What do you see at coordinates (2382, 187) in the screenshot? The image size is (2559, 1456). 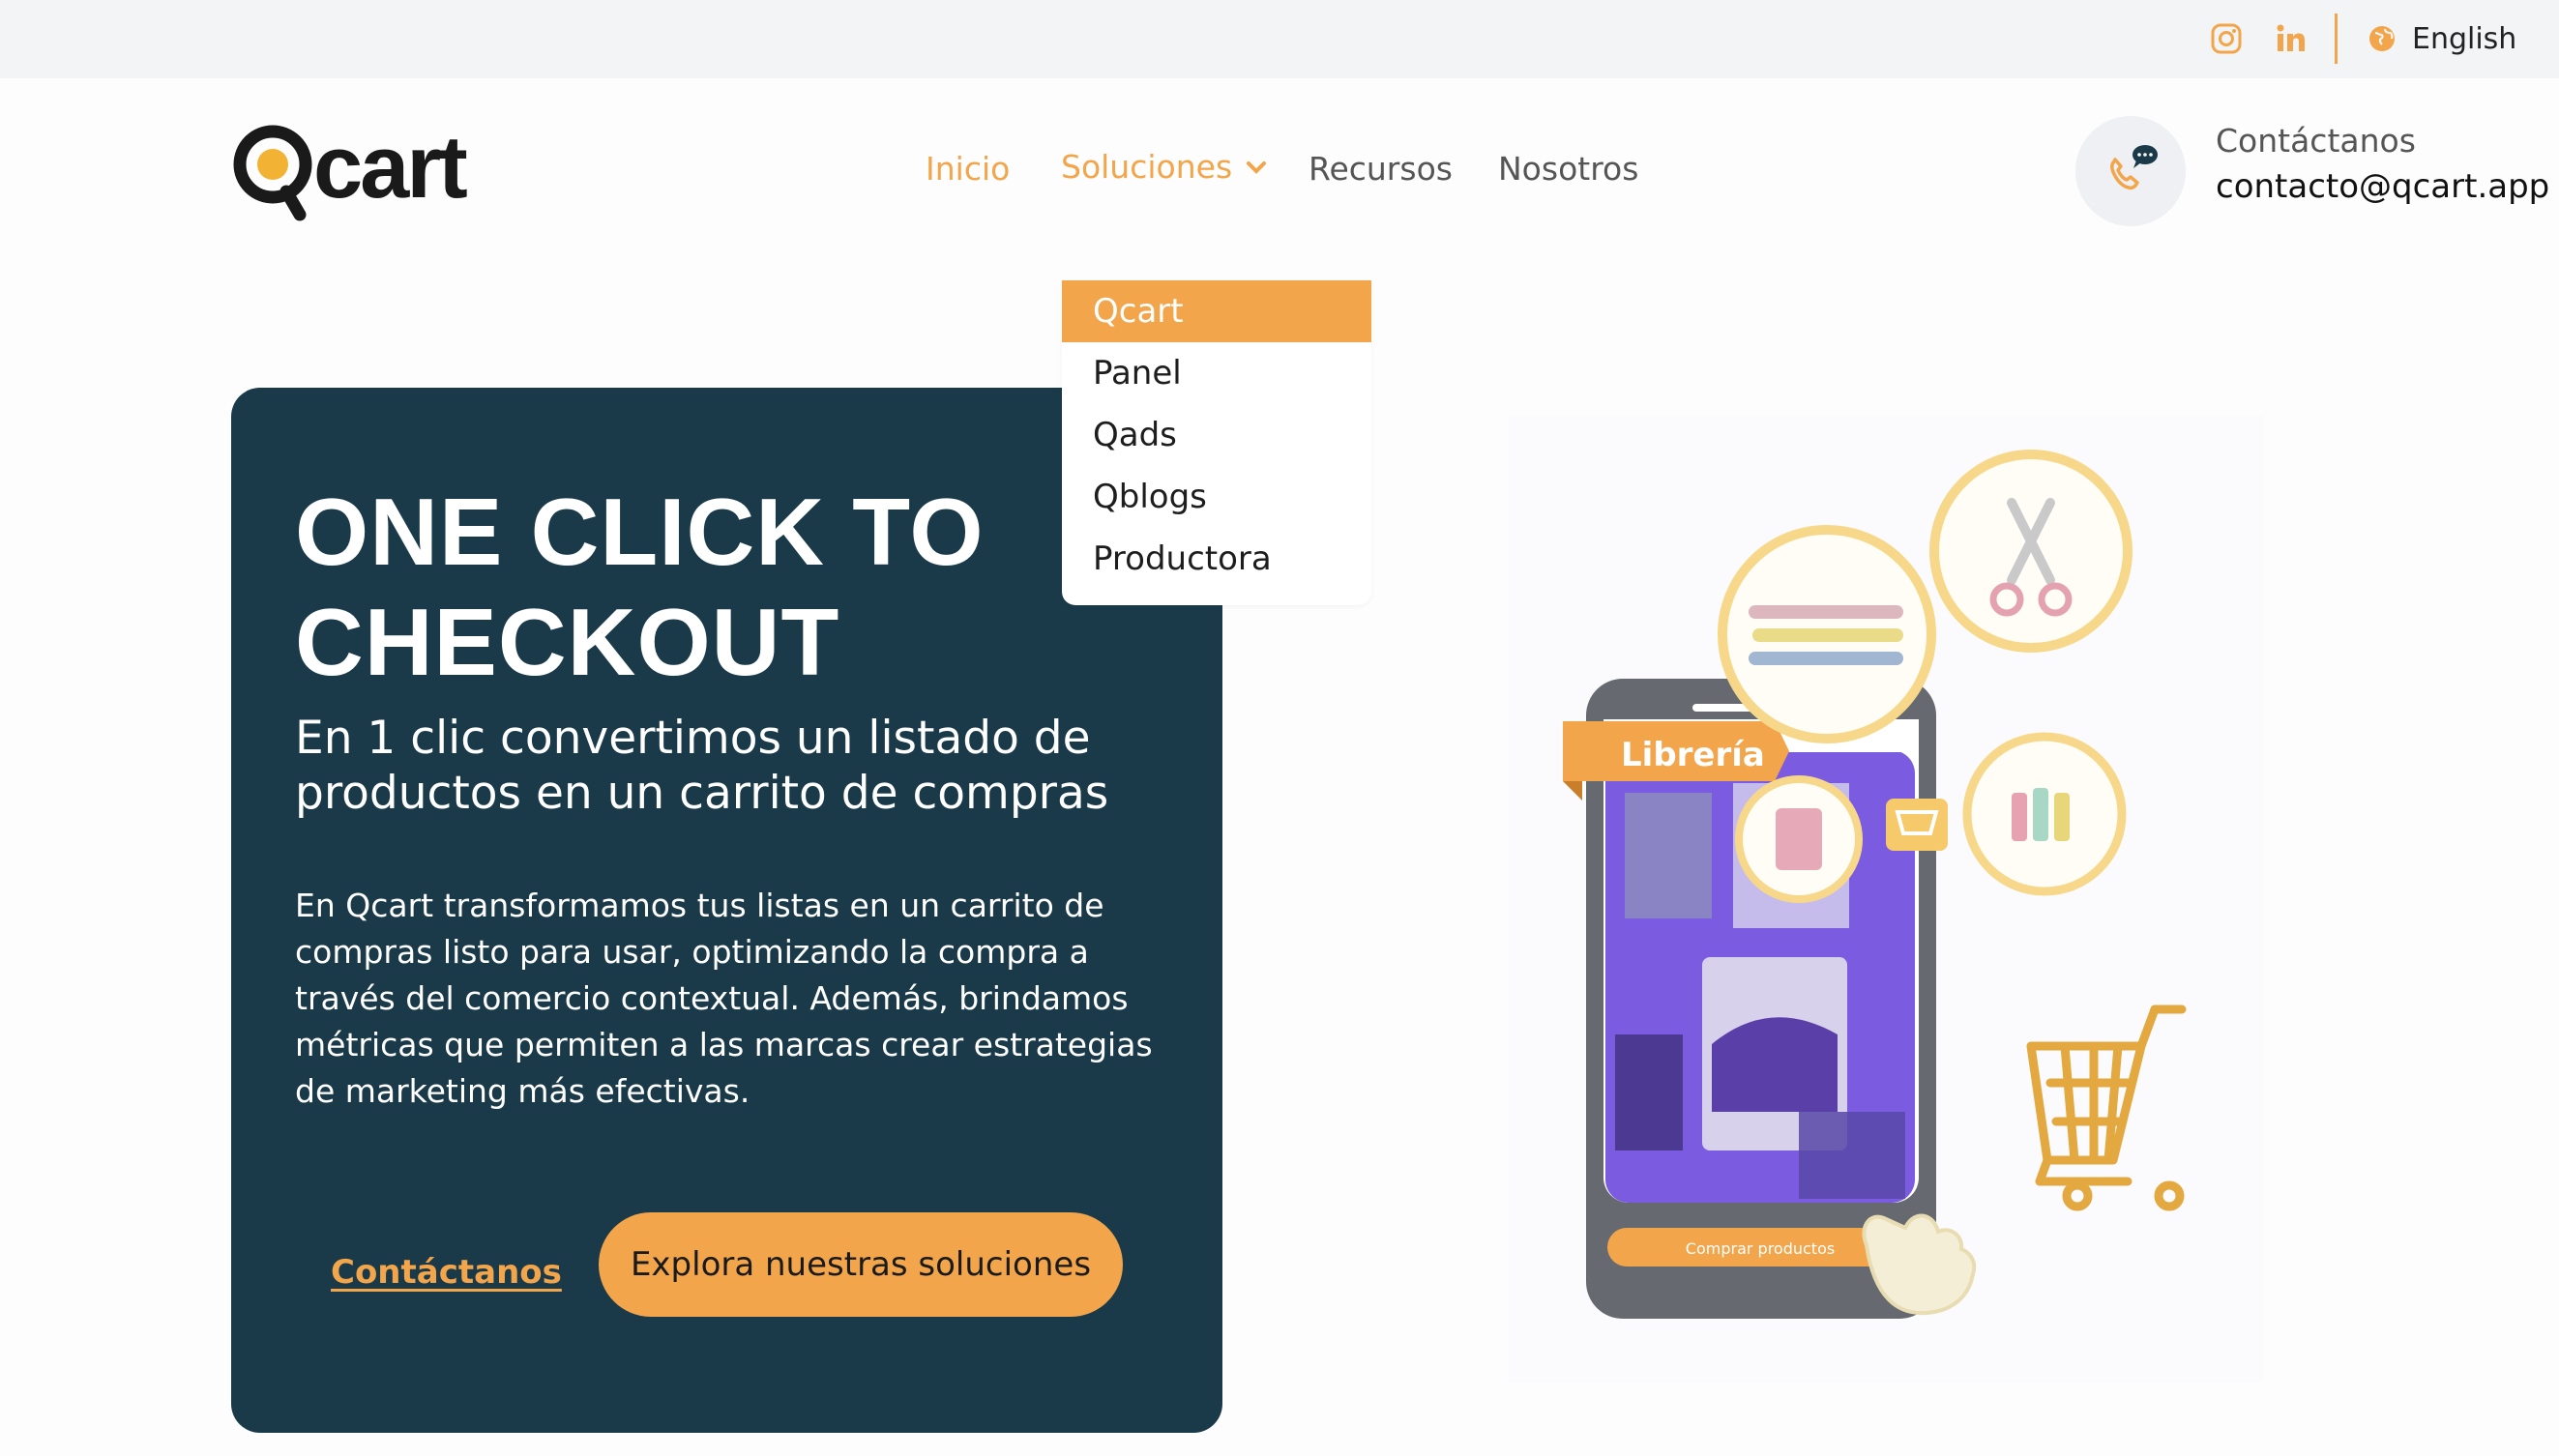 I see `contact-email: contacto@qcart.app` at bounding box center [2382, 187].